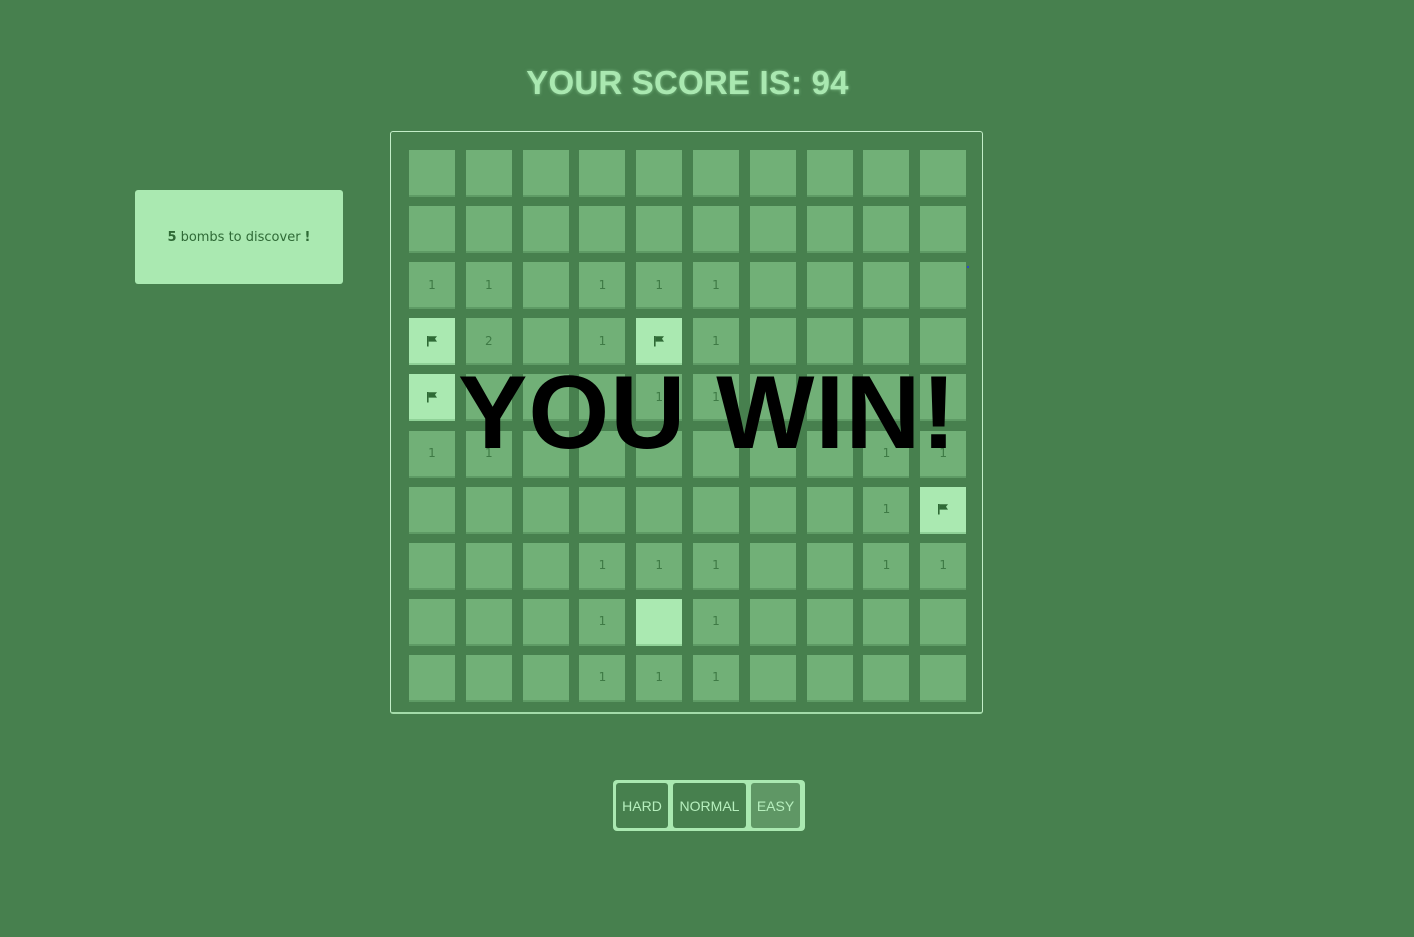 This screenshot has width=1414, height=937. What do you see at coordinates (775, 805) in the screenshot?
I see `easy-button: EASY` at bounding box center [775, 805].